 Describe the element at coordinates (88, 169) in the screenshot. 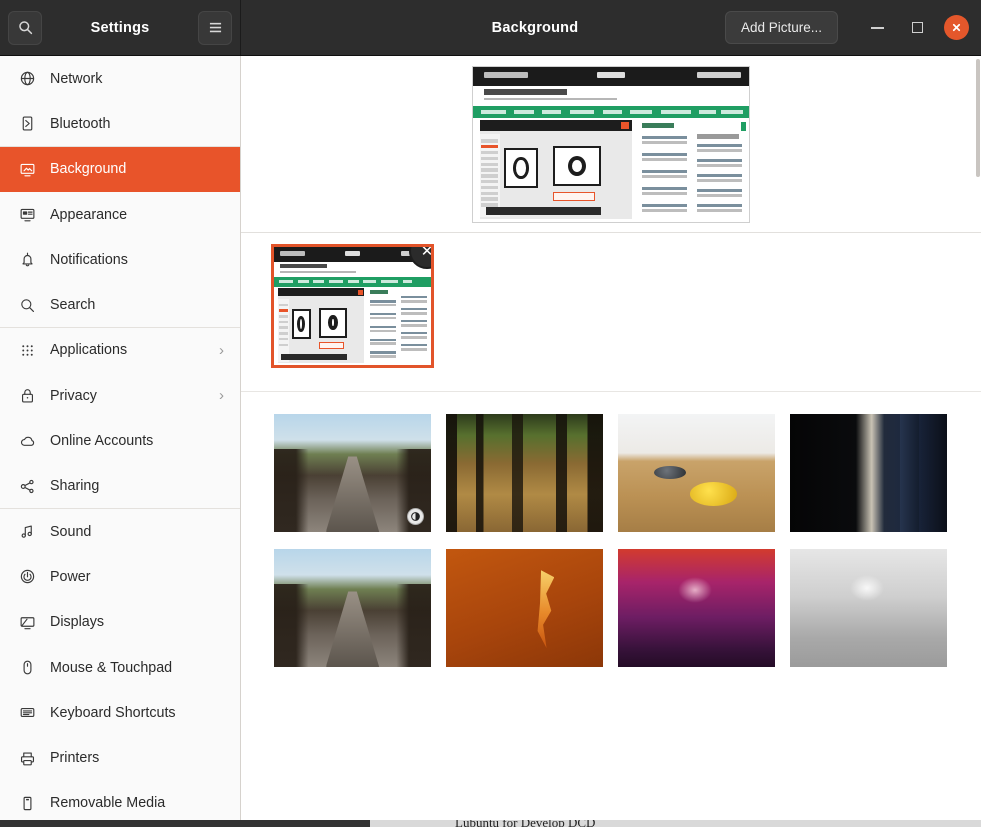

I see `sidebar-item-label: Background` at that location.